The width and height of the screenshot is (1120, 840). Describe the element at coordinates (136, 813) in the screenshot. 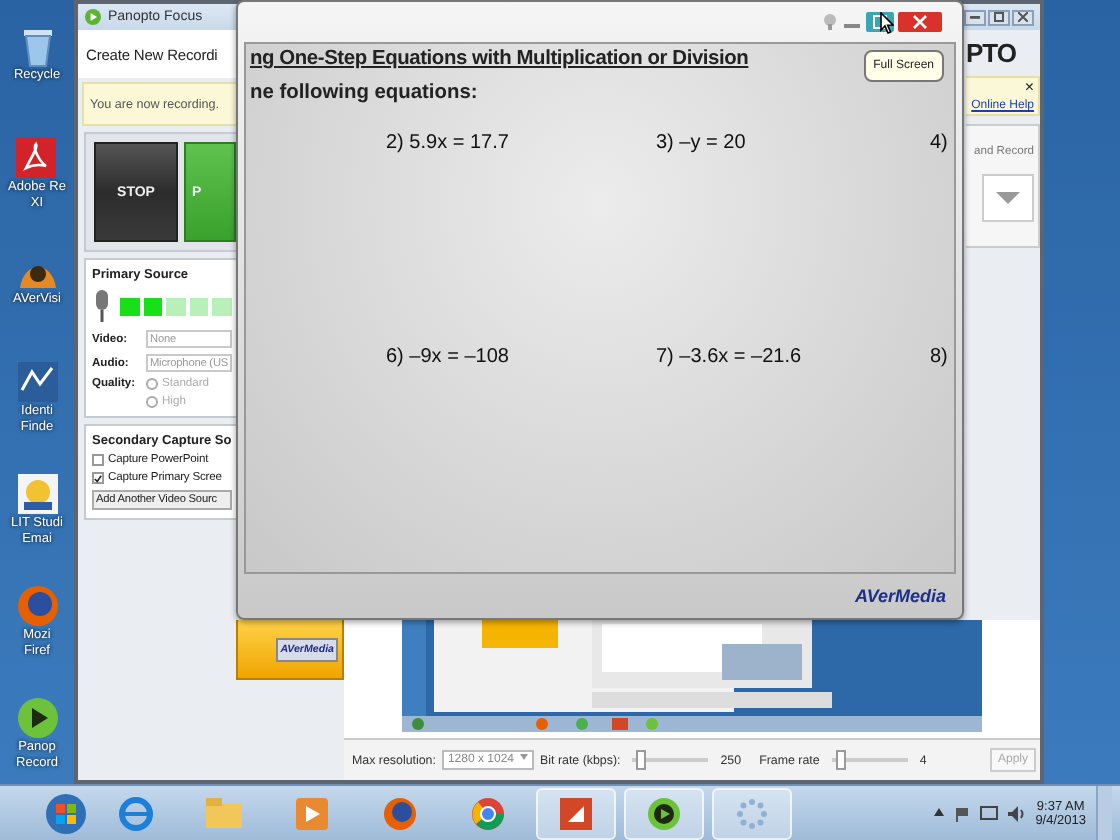

I see `browser-e-icon` at that location.